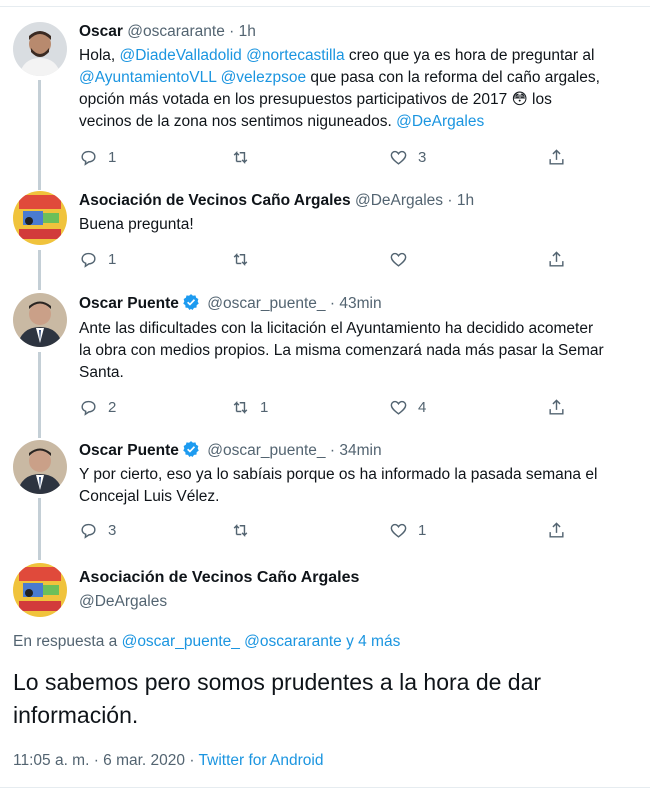  I want to click on top-divider, so click(325, 6).